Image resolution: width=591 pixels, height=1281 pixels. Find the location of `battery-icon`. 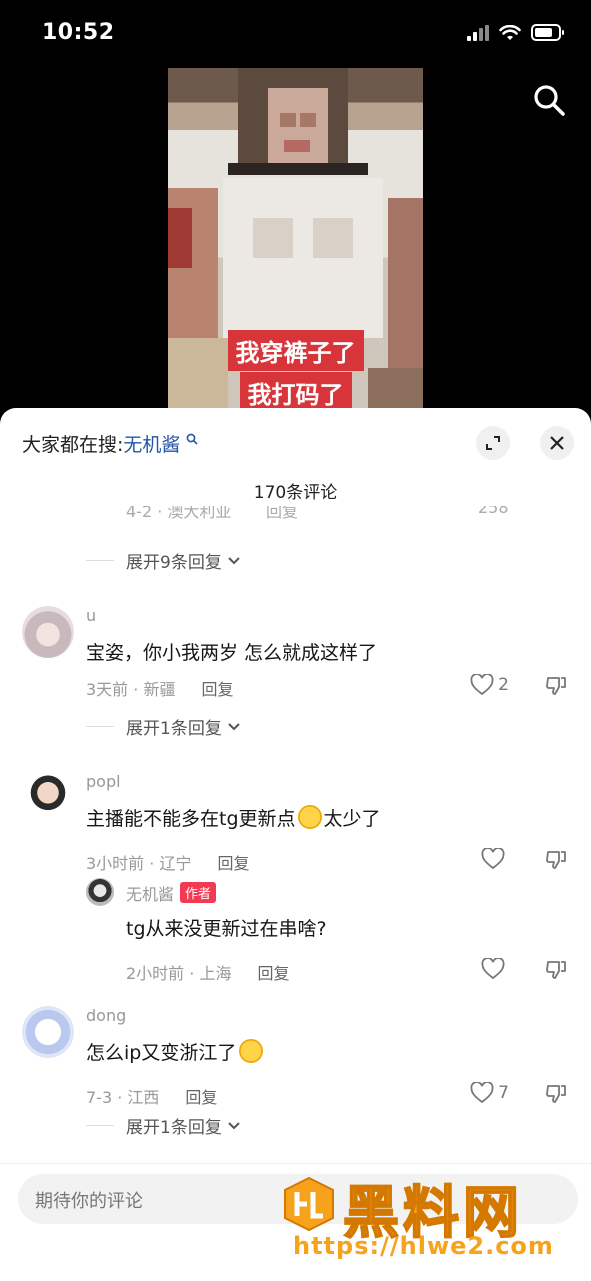

battery-icon is located at coordinates (547, 32).